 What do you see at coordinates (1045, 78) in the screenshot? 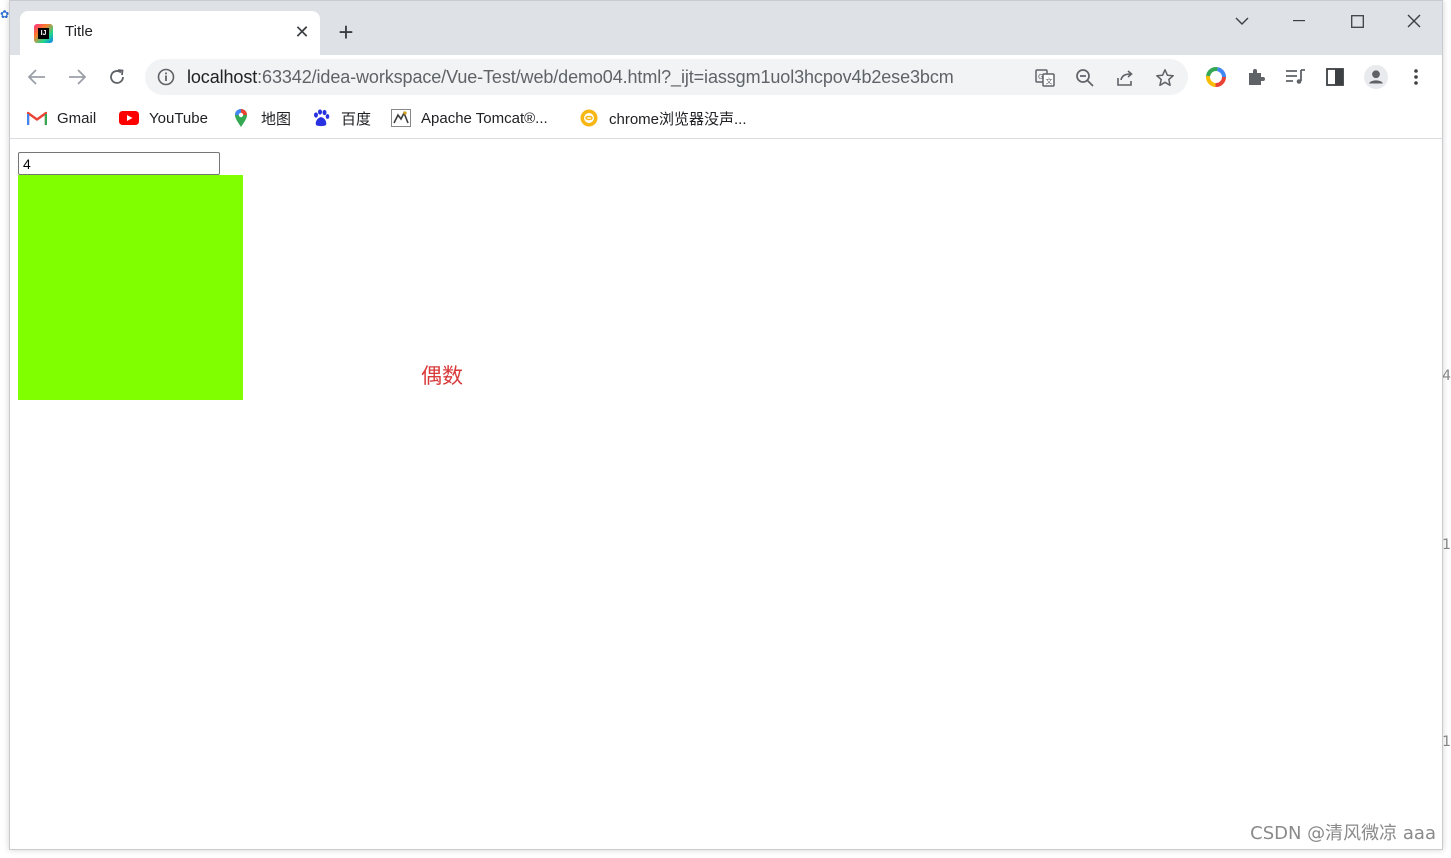
I see `translate-icon: G文` at bounding box center [1045, 78].